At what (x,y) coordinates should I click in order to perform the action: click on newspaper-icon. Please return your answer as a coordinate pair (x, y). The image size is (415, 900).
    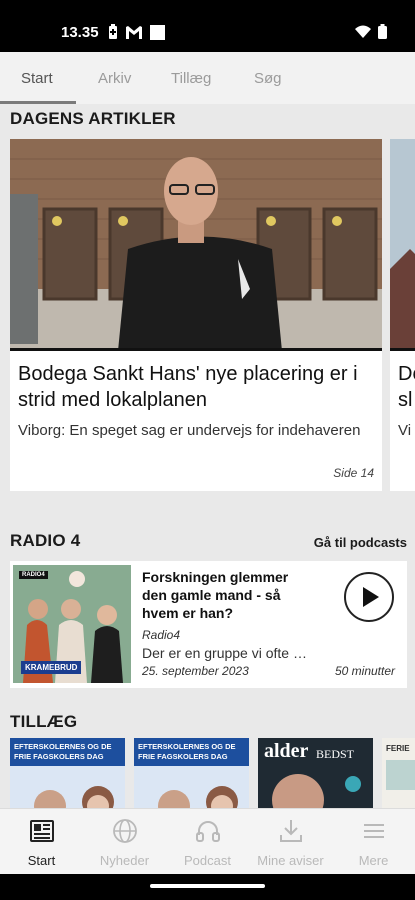
    Looking at the image, I should click on (42, 831).